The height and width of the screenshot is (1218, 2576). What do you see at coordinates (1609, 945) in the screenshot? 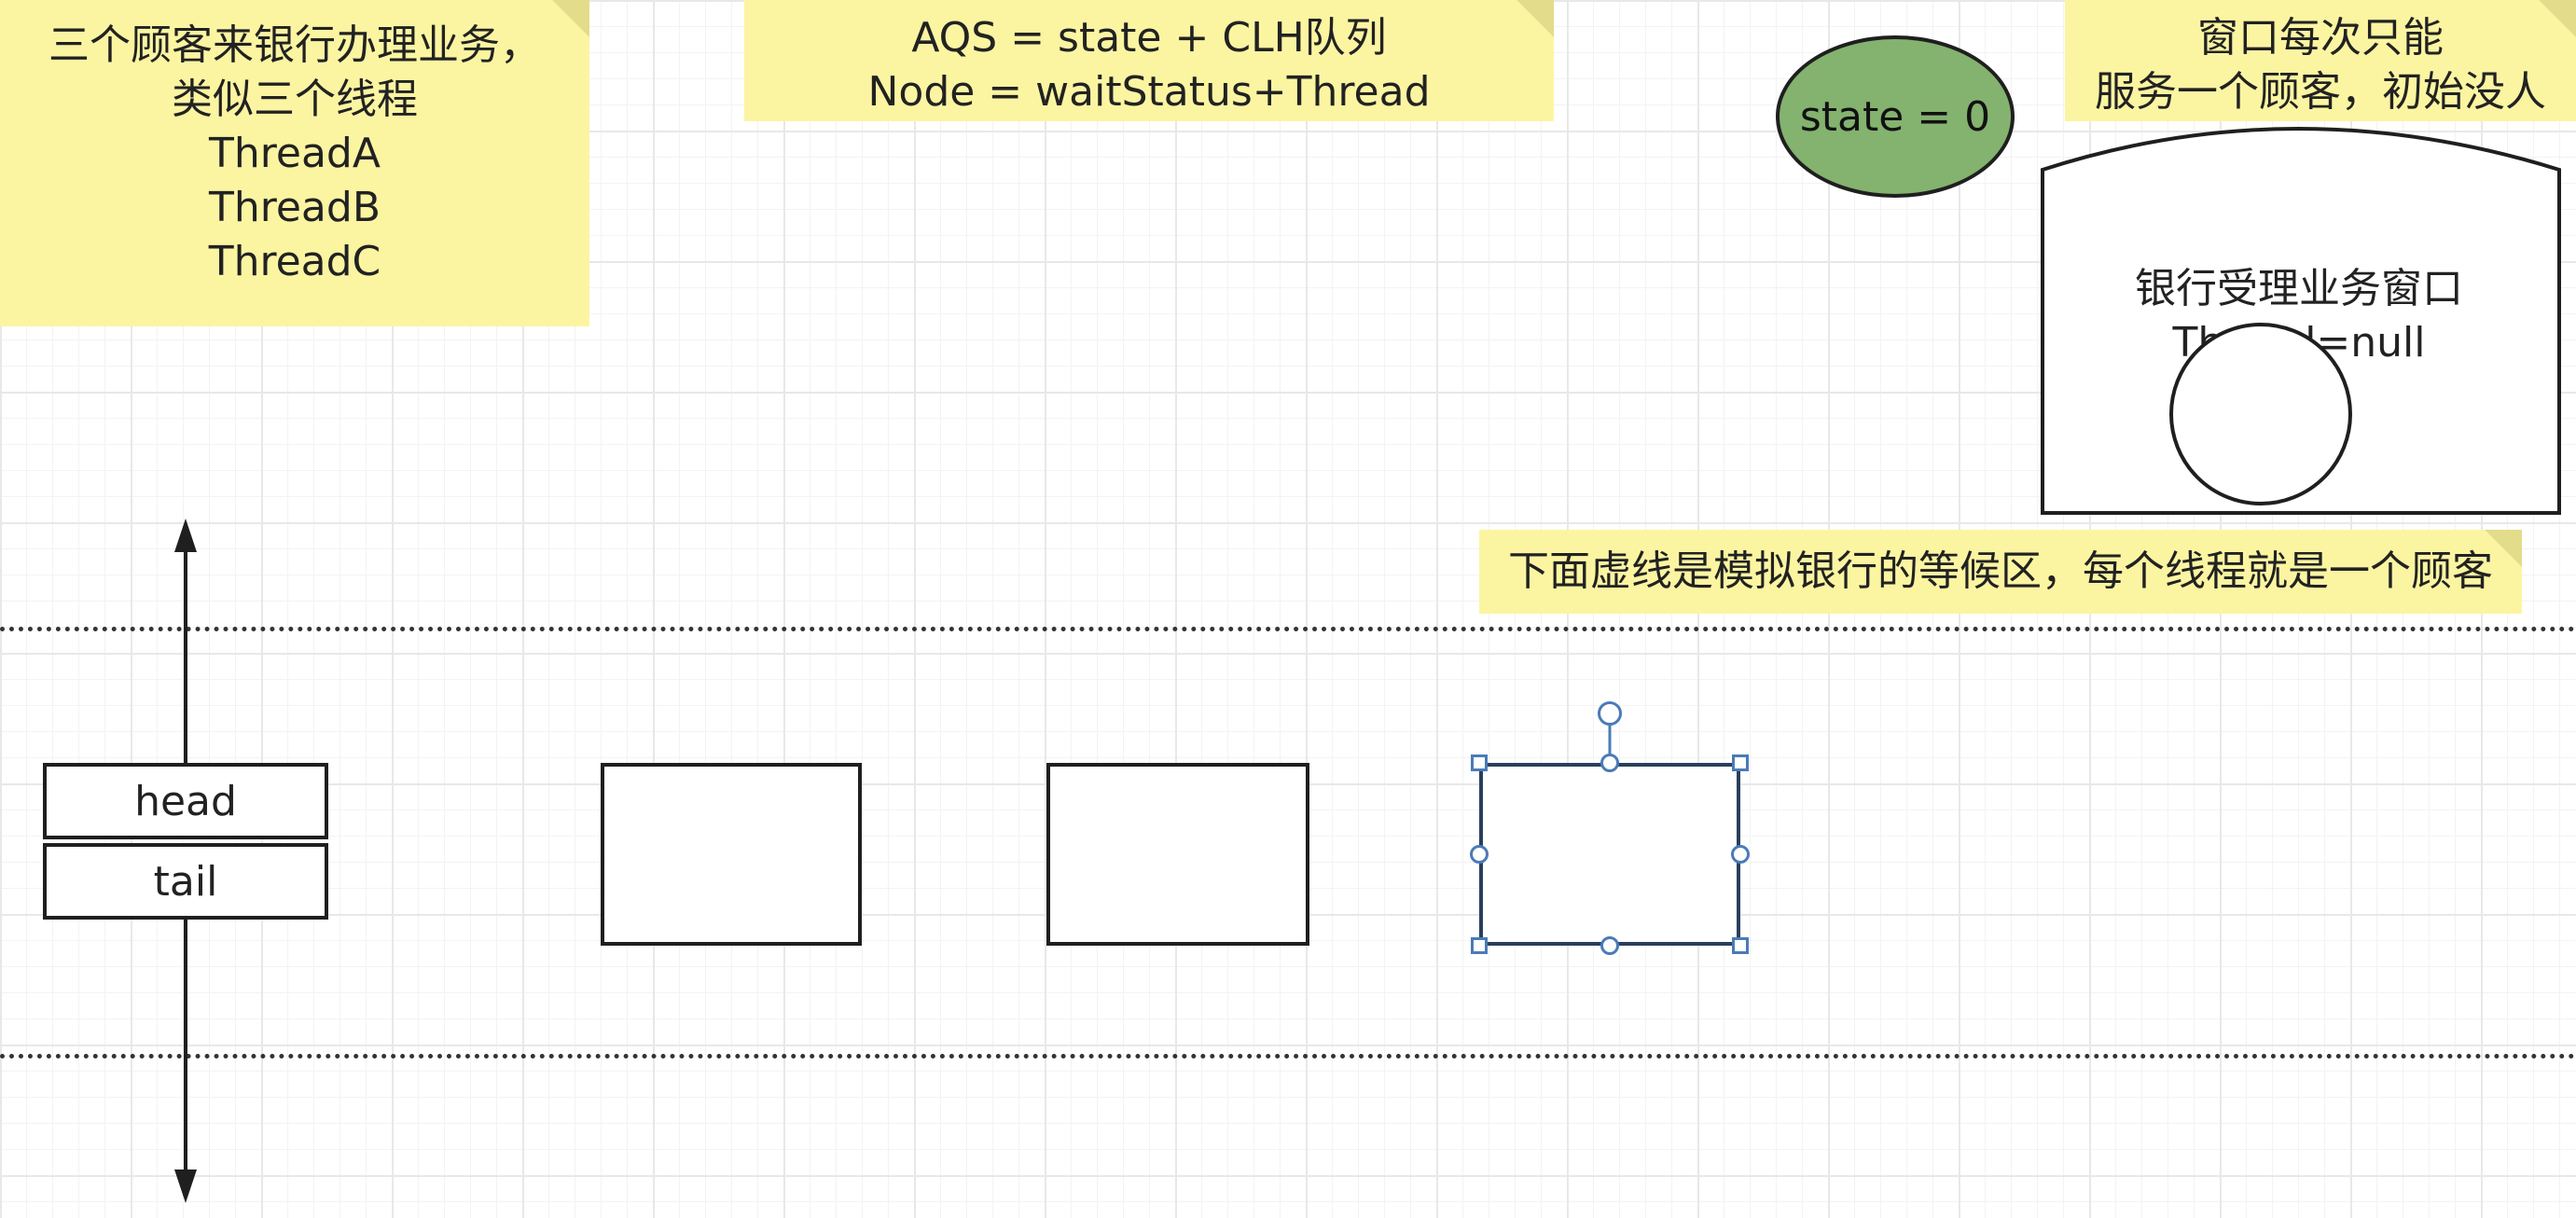
I see `resize-handle-bottom` at bounding box center [1609, 945].